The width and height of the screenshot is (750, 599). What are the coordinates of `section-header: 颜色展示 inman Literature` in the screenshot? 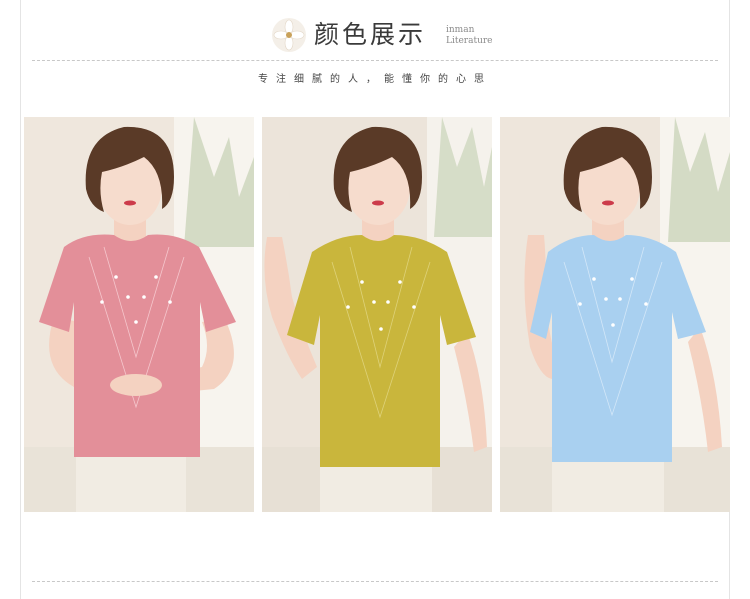 It's located at (375, 35).